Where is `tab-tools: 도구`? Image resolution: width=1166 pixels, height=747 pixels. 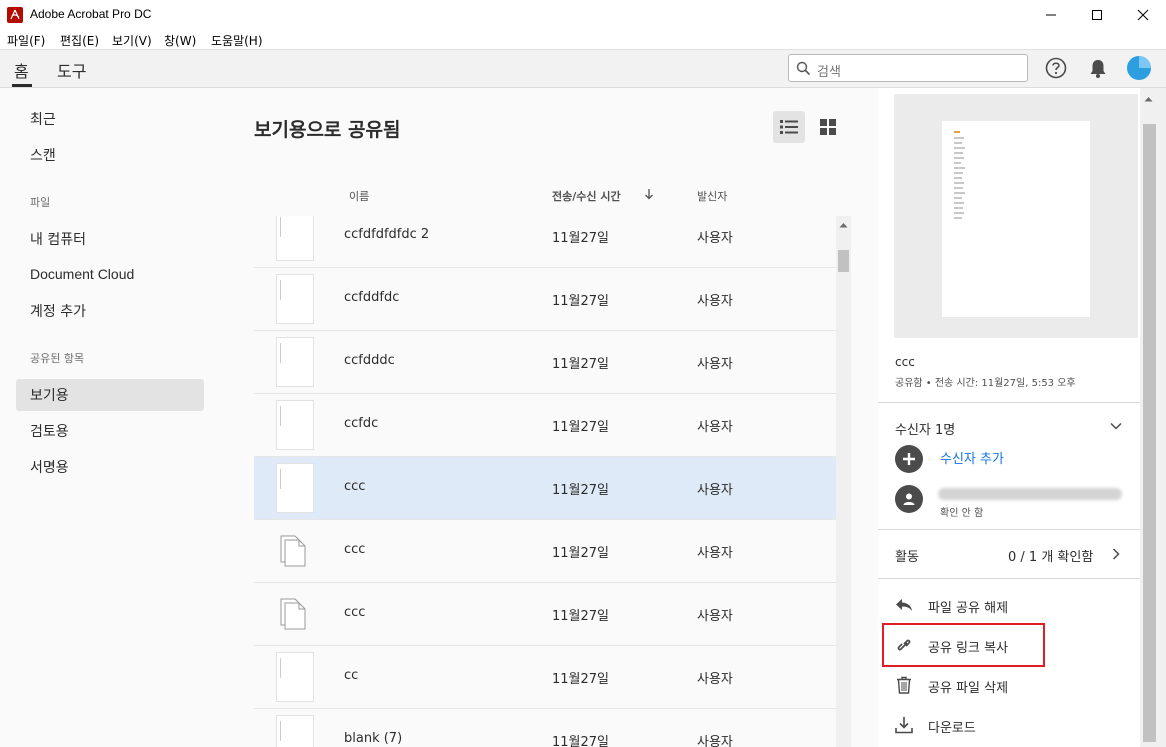
tab-tools: 도구 is located at coordinates (71, 70).